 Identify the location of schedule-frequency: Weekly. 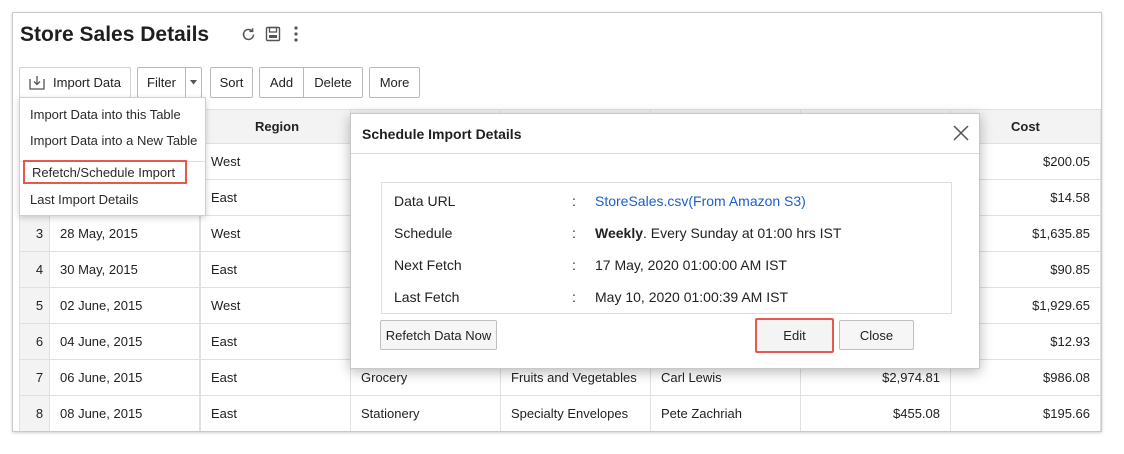
(619, 233).